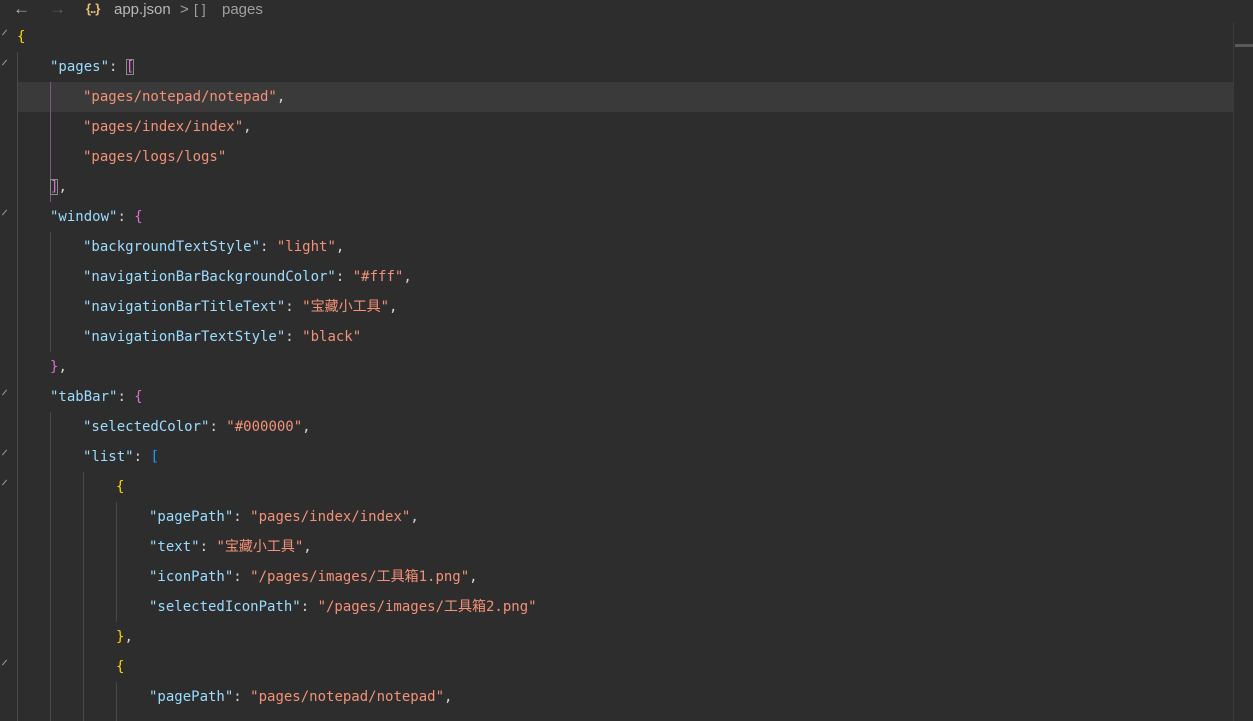 Image resolution: width=1253 pixels, height=721 pixels. What do you see at coordinates (184, 9) in the screenshot?
I see `chevron-right-icon: >` at bounding box center [184, 9].